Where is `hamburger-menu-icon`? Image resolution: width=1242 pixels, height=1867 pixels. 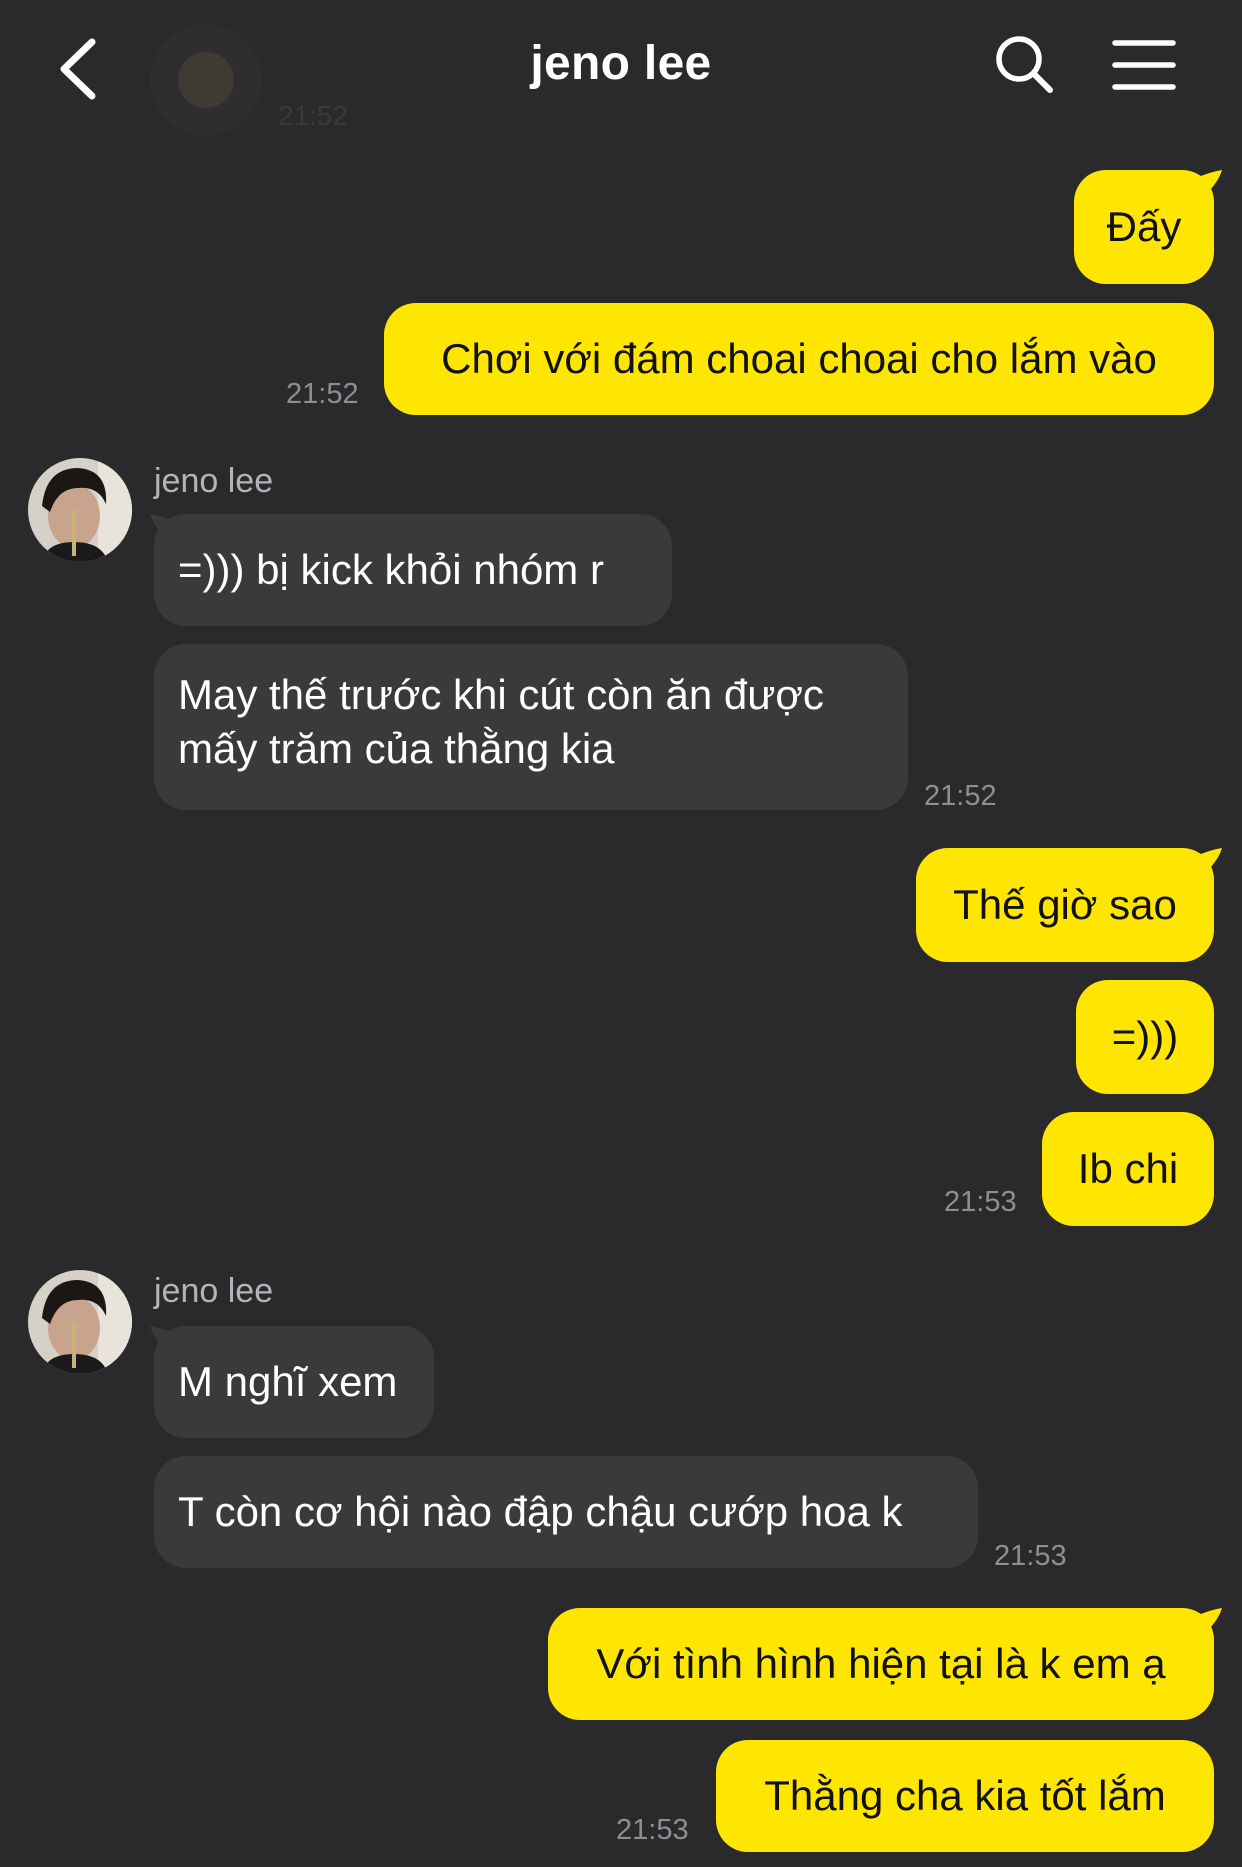
hamburger-menu-icon is located at coordinates (1144, 65).